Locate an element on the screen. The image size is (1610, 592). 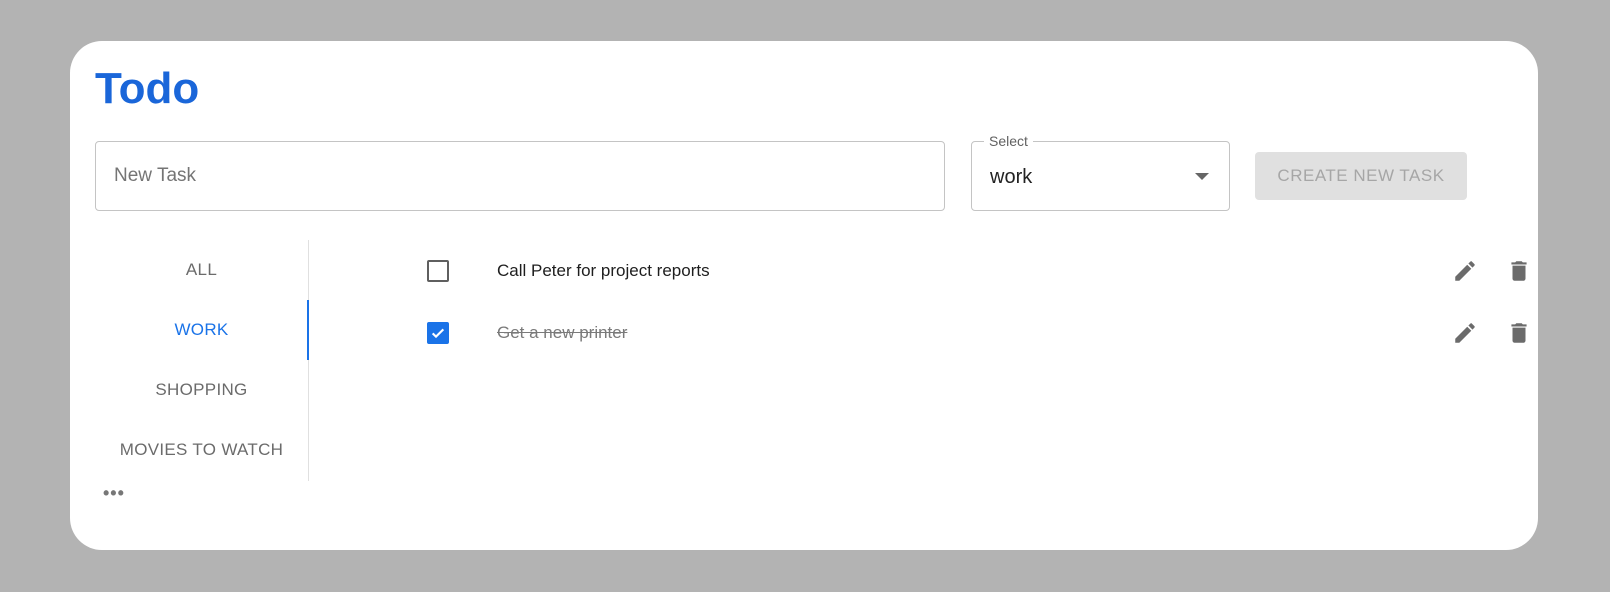
tab-movies-to-watch: MOVIES TO WATCH is located at coordinates (201, 450).